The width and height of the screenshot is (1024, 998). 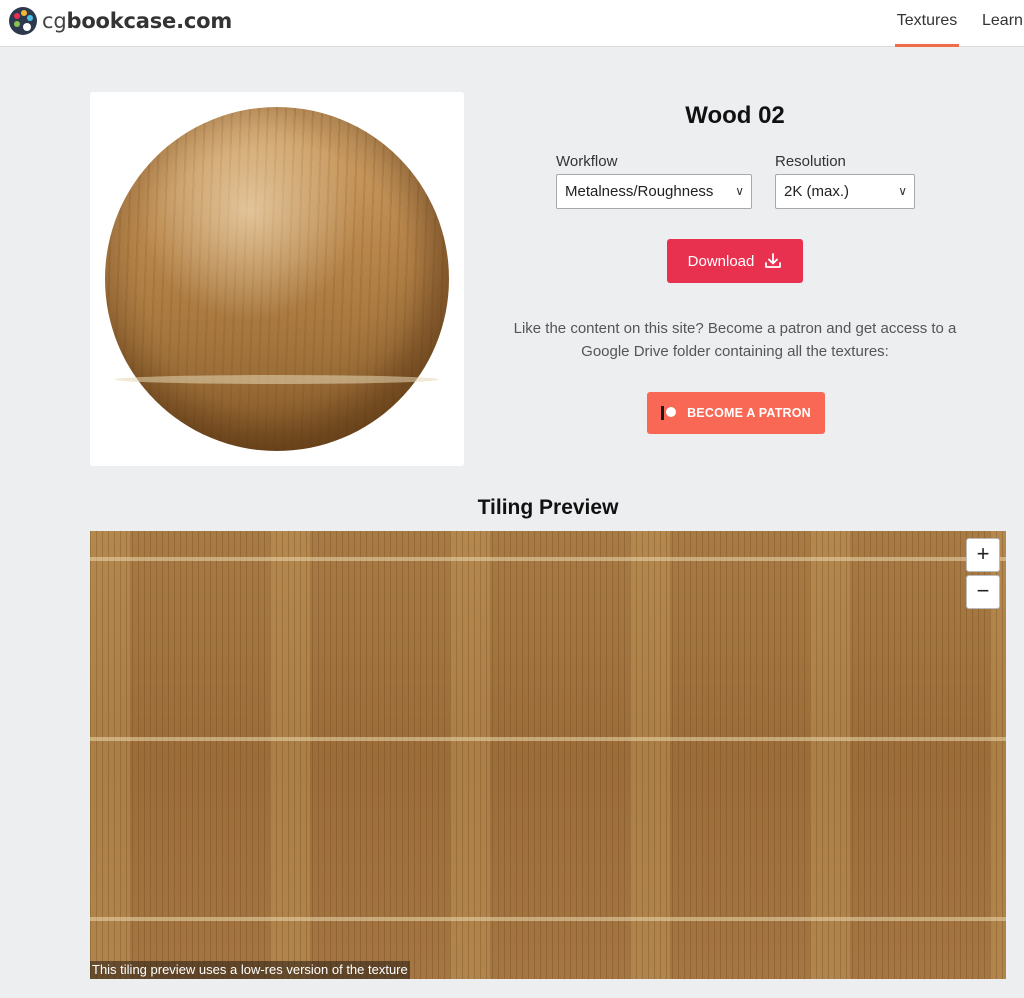 What do you see at coordinates (23, 21) in the screenshot?
I see `palette-icon` at bounding box center [23, 21].